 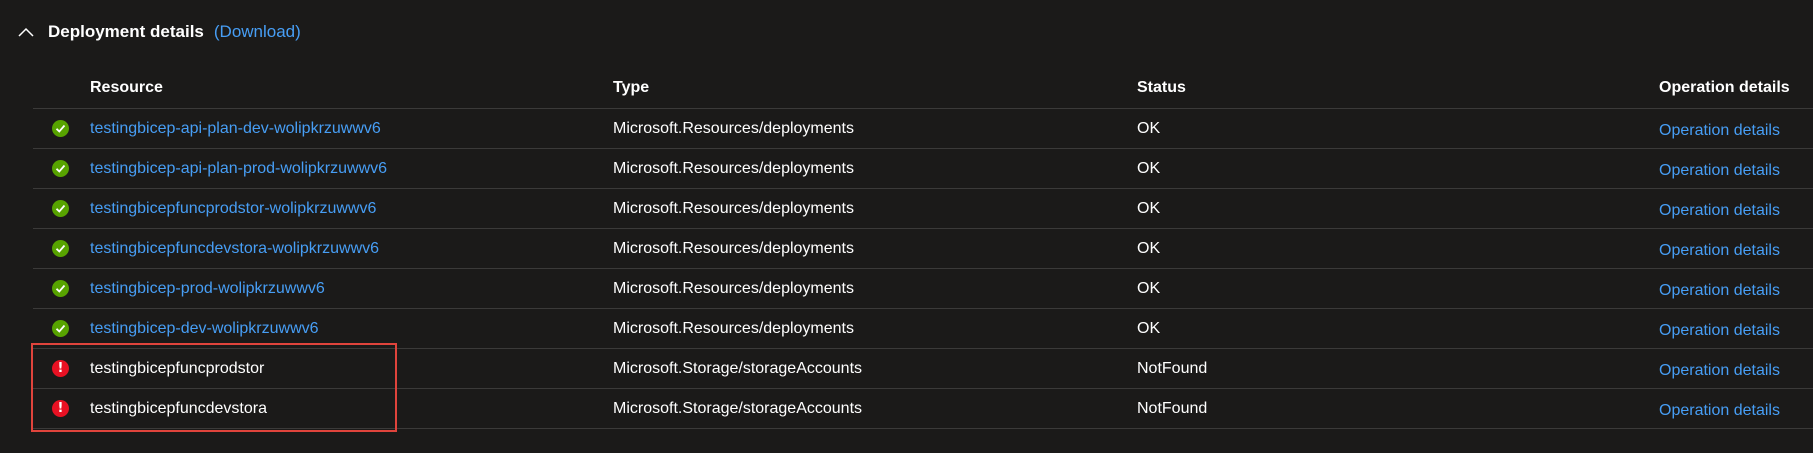 I want to click on deployment-details-header: Deployment details (Download), so click(x=159, y=32).